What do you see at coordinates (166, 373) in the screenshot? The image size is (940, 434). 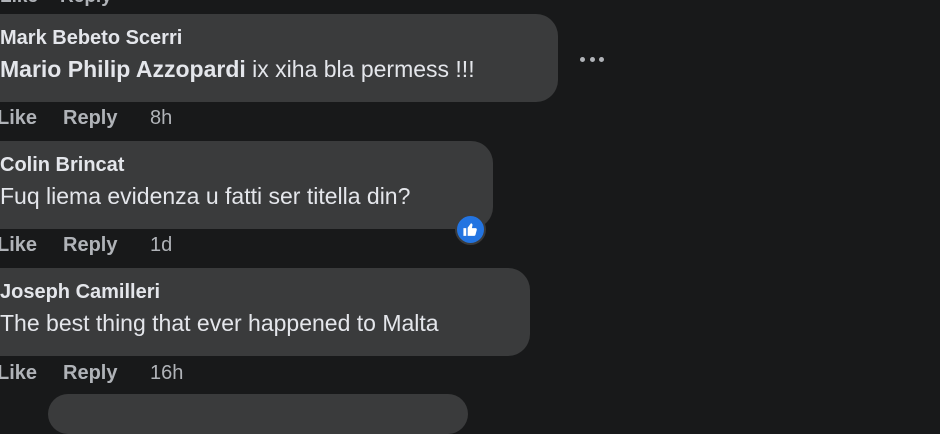 I see `comment-timestamp: 16h` at bounding box center [166, 373].